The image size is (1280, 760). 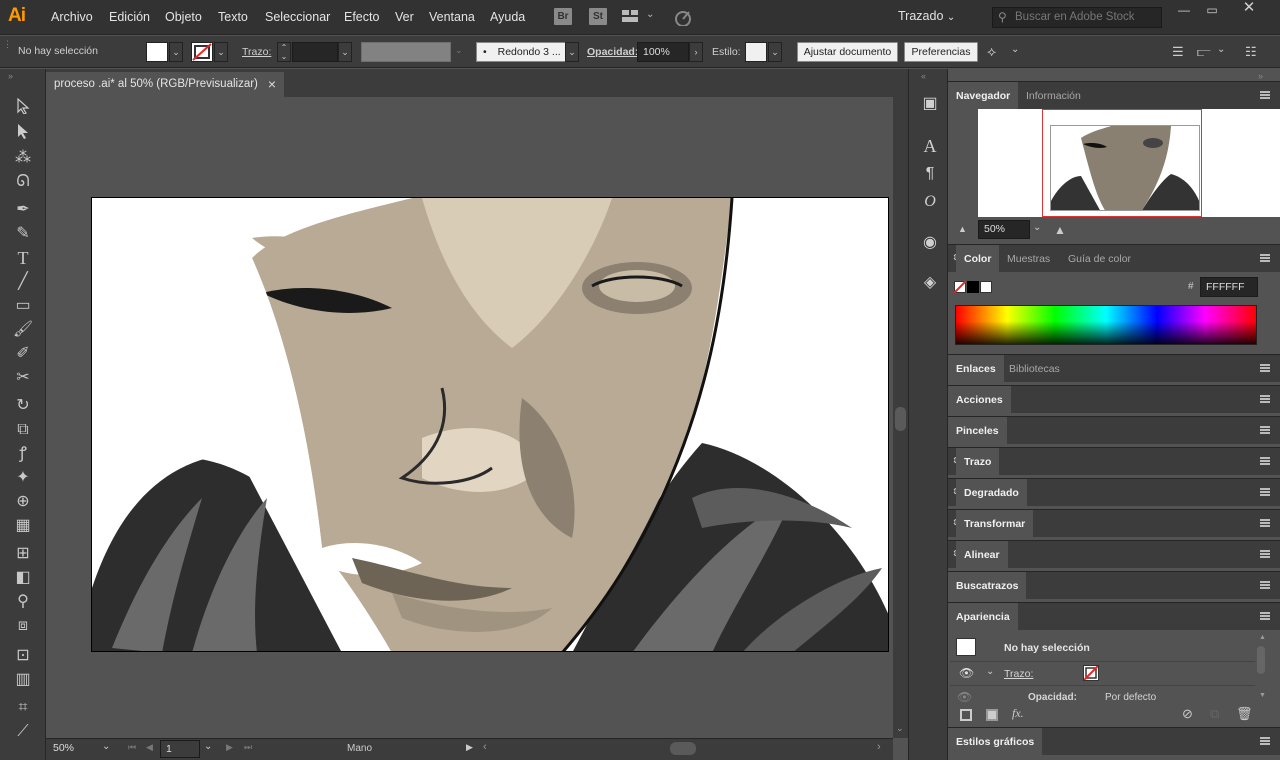 What do you see at coordinates (976, 369) in the screenshot?
I see `tab-links: Enlaces` at bounding box center [976, 369].